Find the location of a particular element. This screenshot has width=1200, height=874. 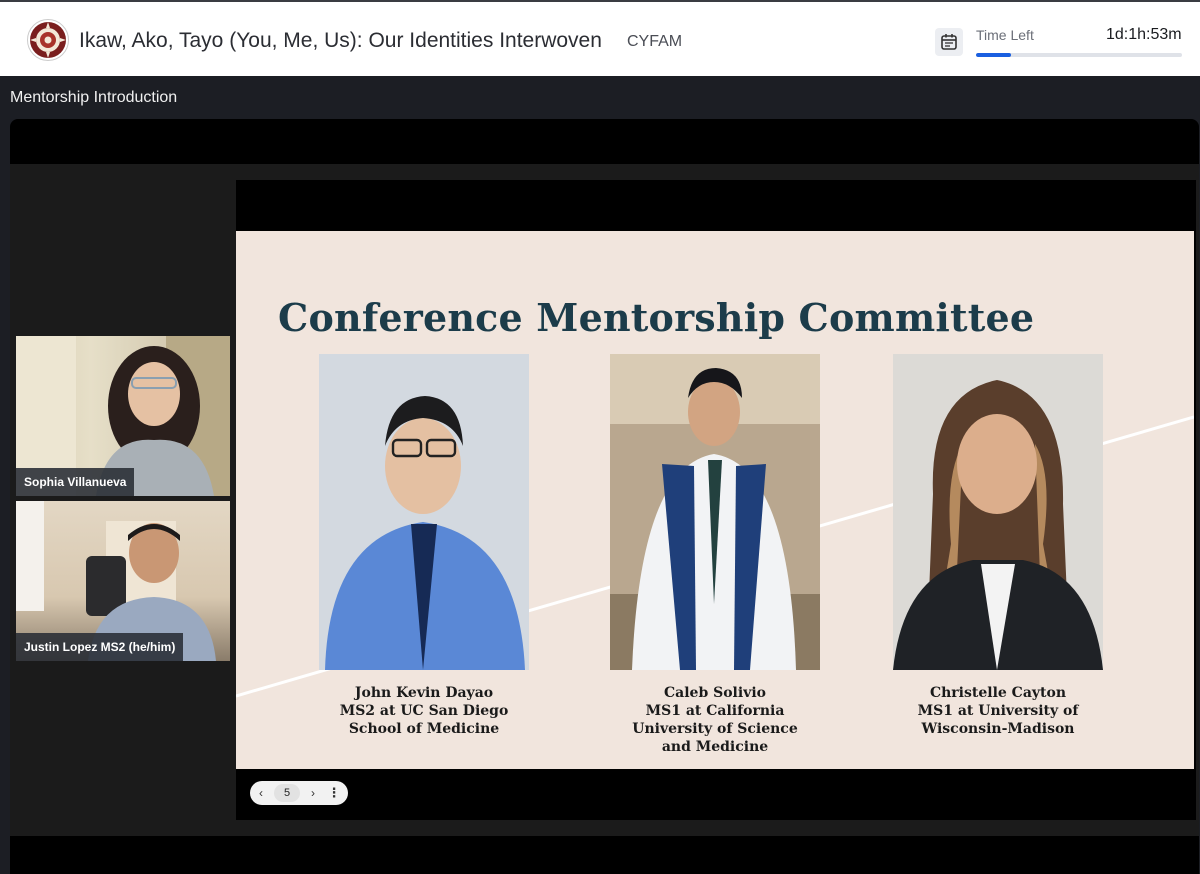

slide-title: Conference Mentorship Committee is located at coordinates (656, 317).